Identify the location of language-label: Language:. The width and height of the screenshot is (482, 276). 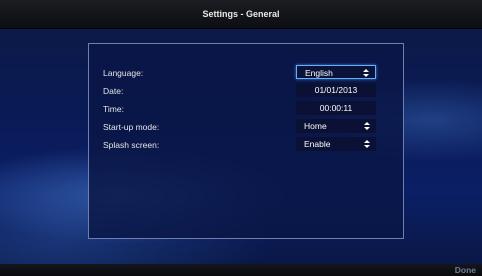
(123, 73).